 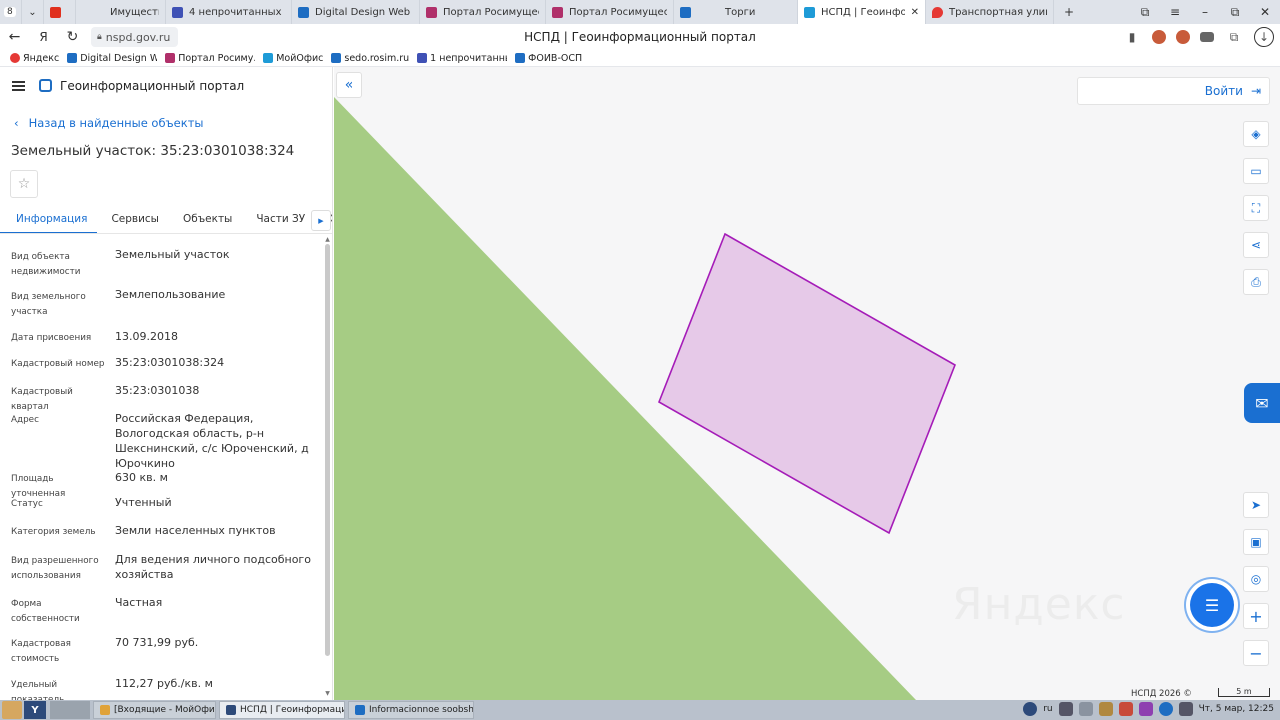 I want to click on tab-objects: Объекты, so click(x=205, y=220).